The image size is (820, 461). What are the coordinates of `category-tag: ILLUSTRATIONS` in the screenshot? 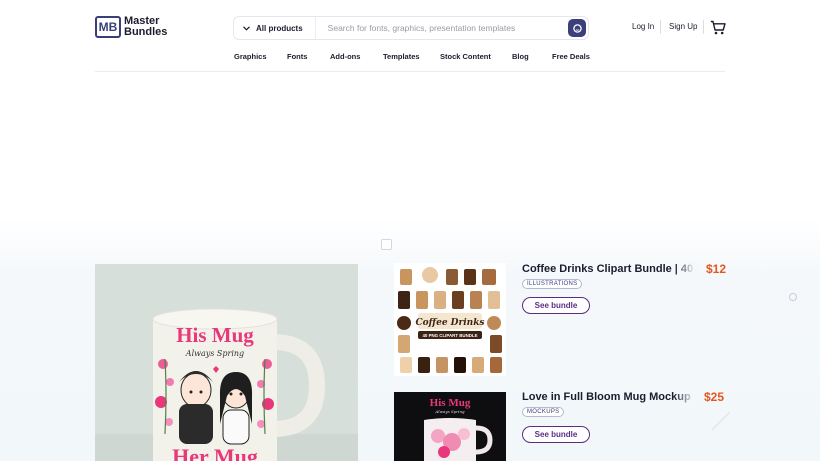 It's located at (552, 284).